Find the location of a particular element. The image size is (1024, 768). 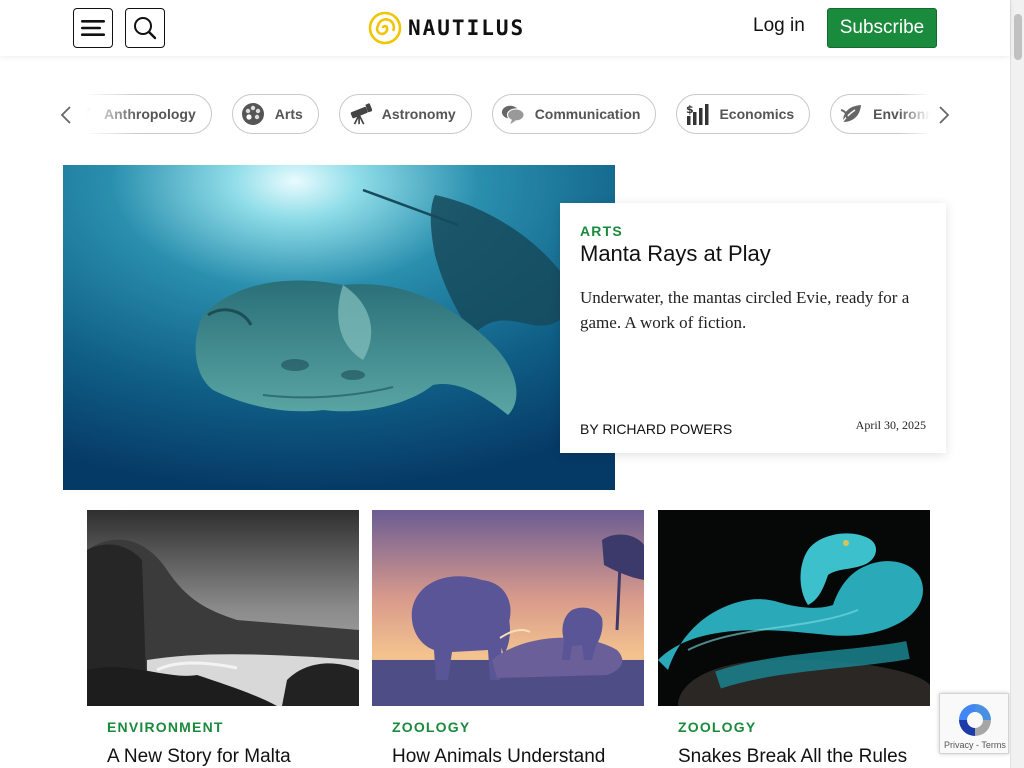

category-chip-label: Astronomy is located at coordinates (418, 114).